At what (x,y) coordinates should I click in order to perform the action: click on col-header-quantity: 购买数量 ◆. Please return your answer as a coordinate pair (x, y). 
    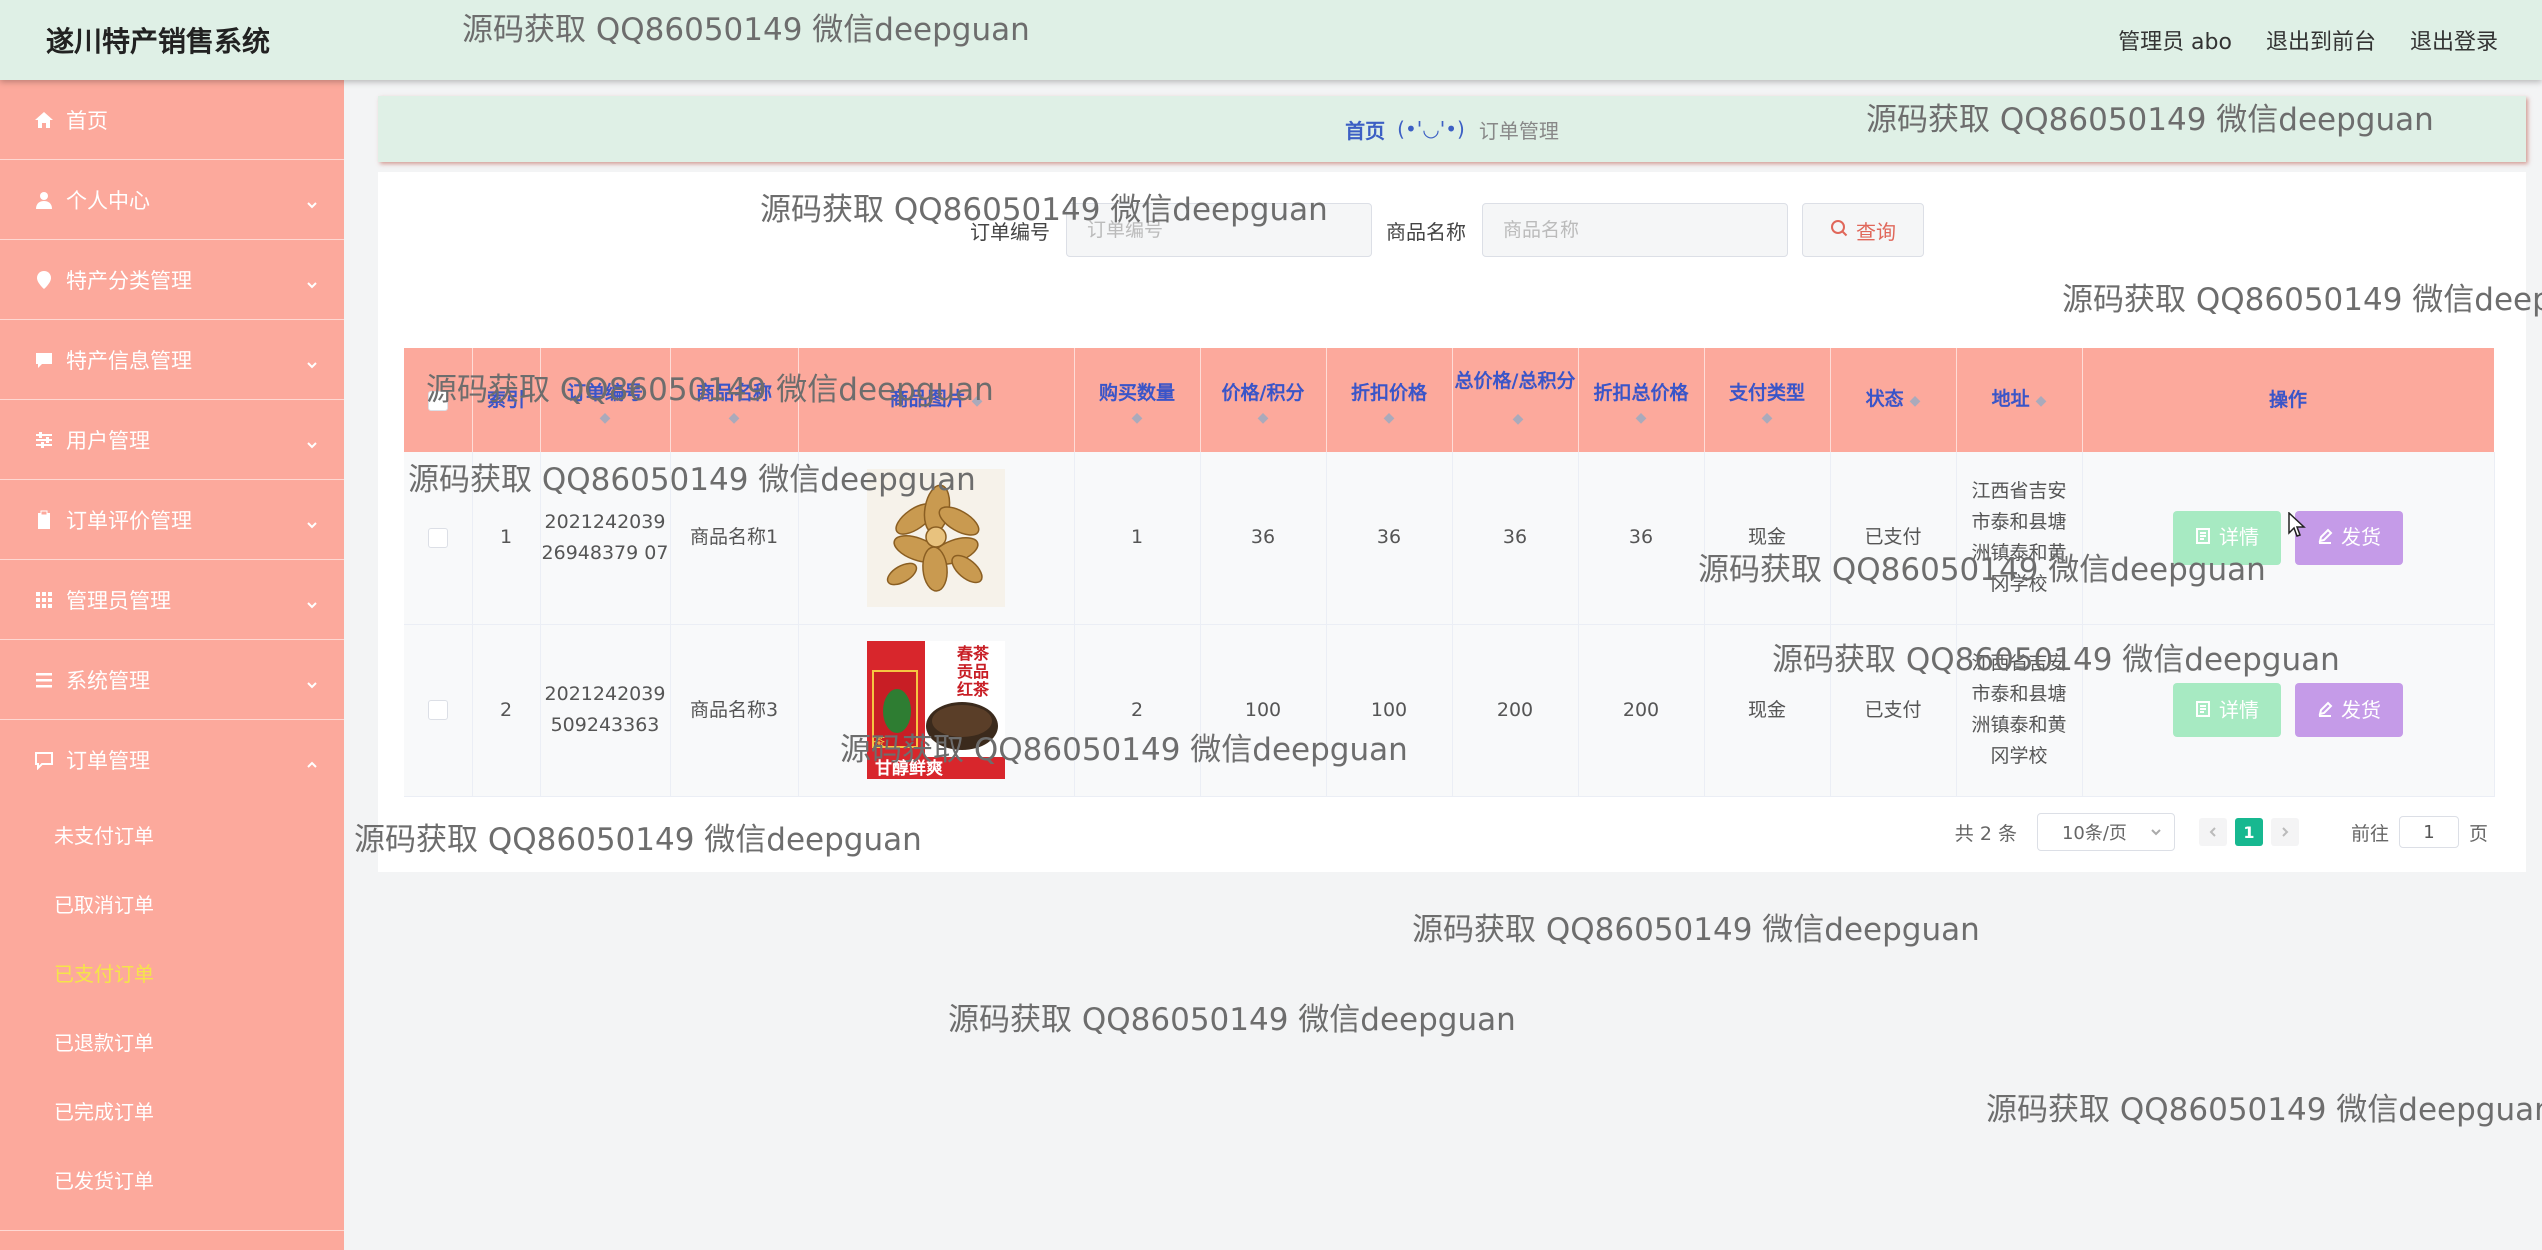
    Looking at the image, I should click on (1137, 400).